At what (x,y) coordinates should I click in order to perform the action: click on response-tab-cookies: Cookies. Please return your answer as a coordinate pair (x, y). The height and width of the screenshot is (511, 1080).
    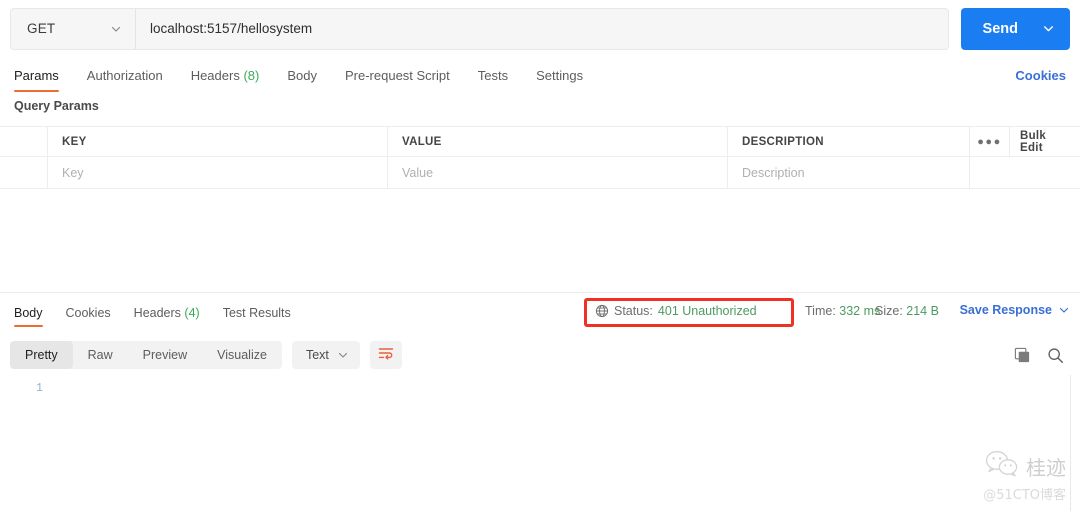
    Looking at the image, I should click on (88, 316).